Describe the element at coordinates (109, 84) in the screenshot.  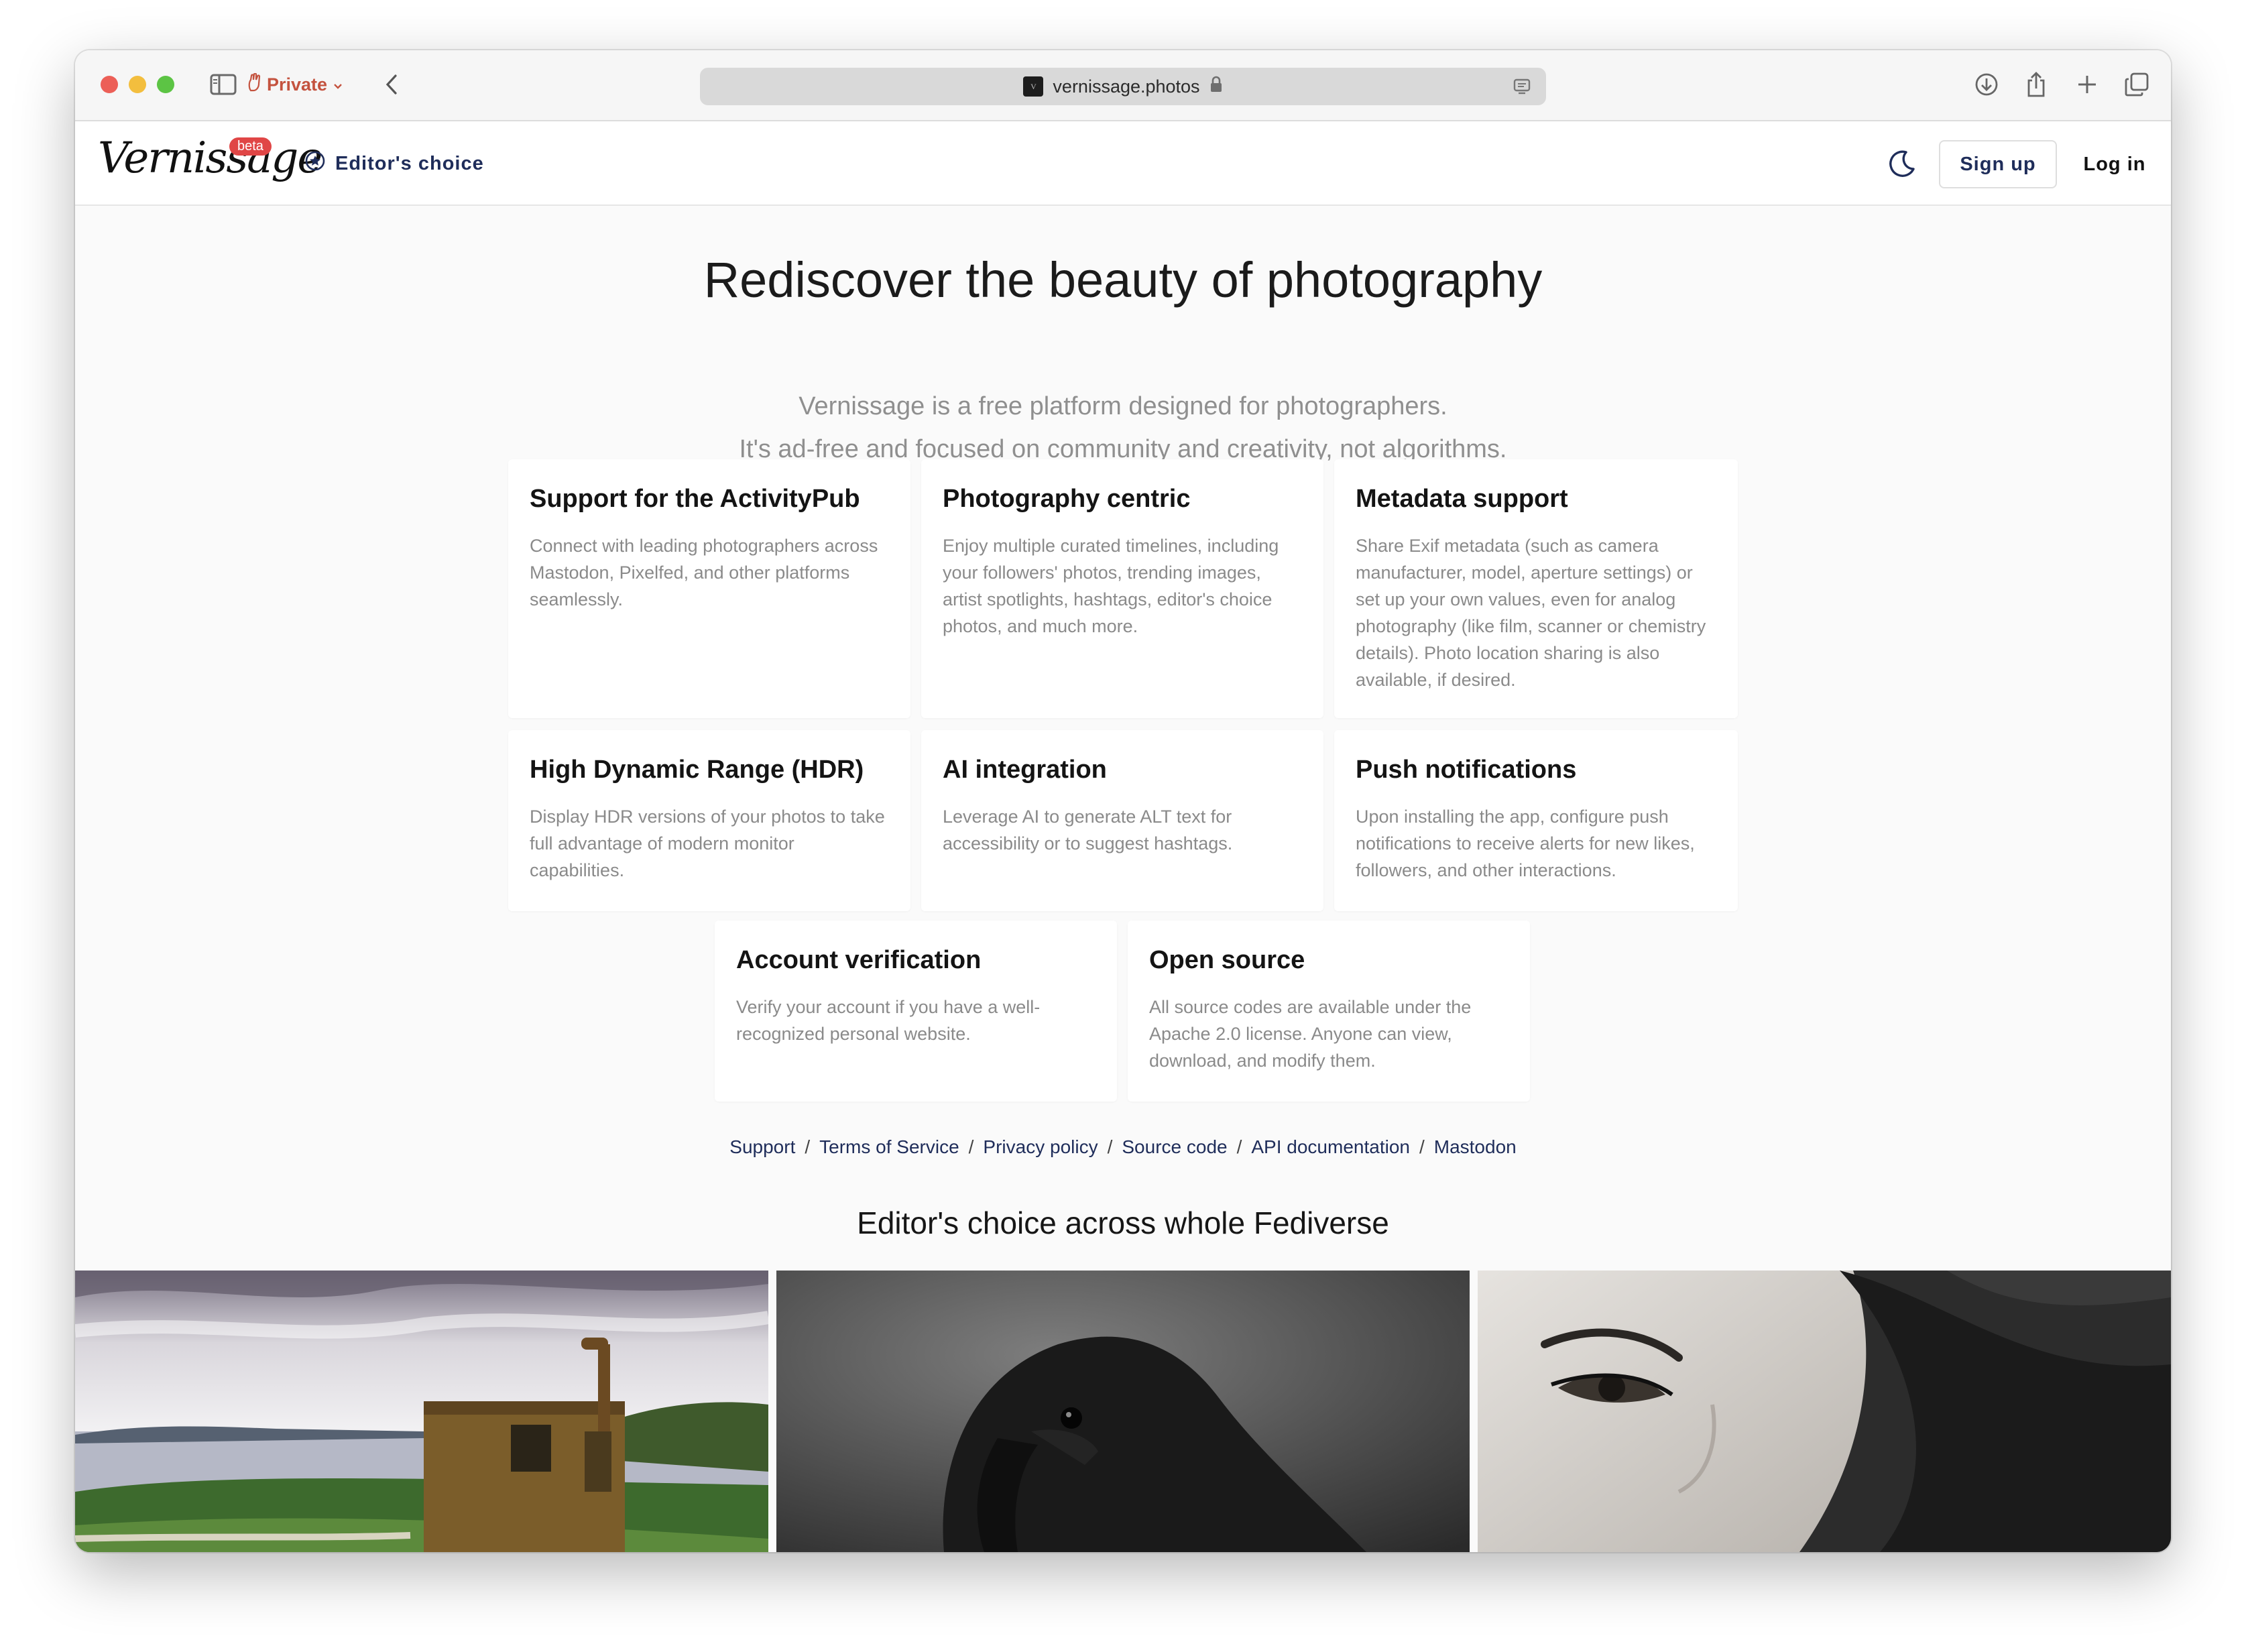
I see `close-window-button` at that location.